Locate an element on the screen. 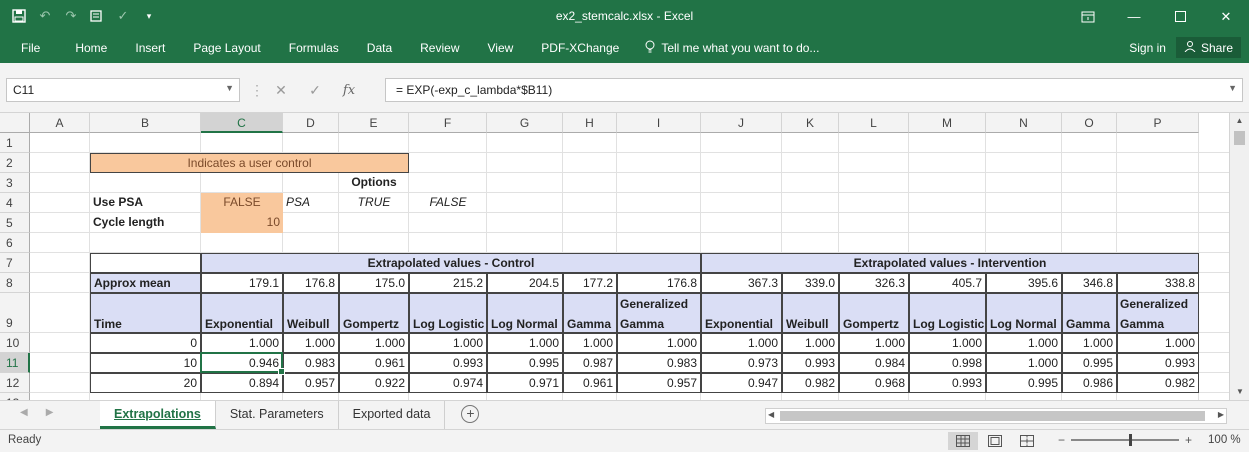  cycle-length-input: 10 is located at coordinates (242, 223).